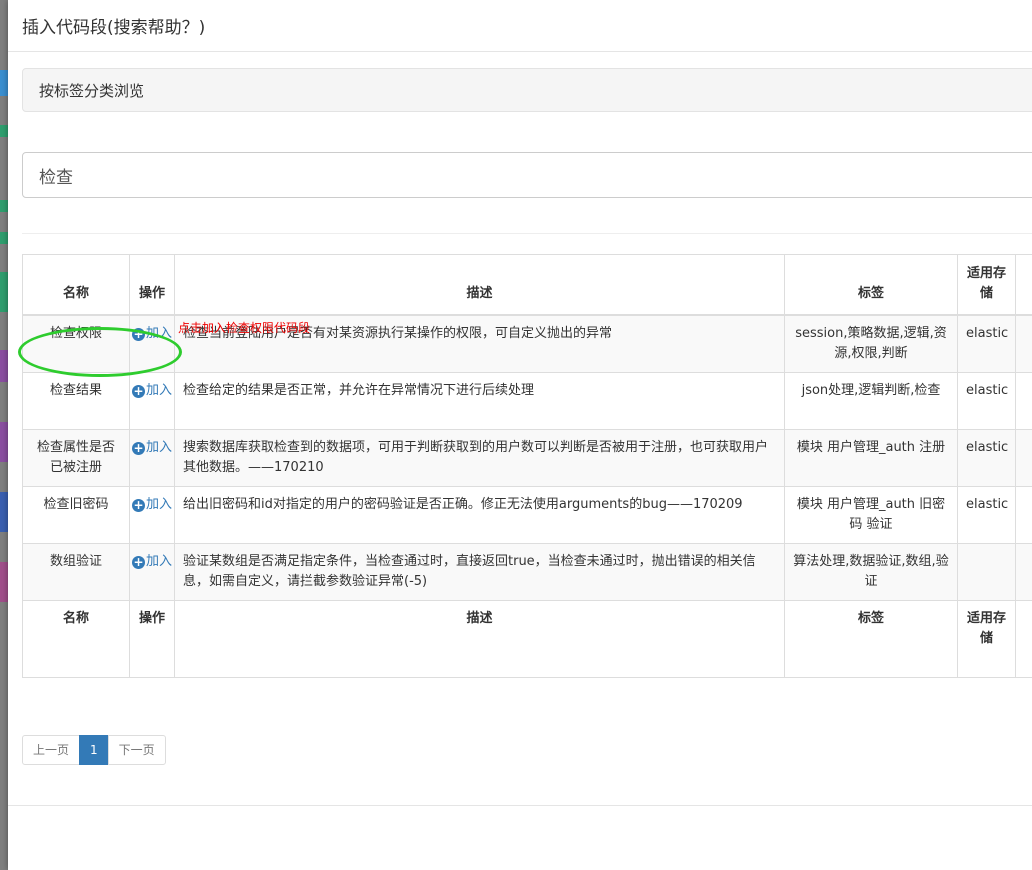 The height and width of the screenshot is (870, 1032). What do you see at coordinates (871, 571) in the screenshot?
I see `row-tags: 算法处理,数据验证,数组,验证` at bounding box center [871, 571].